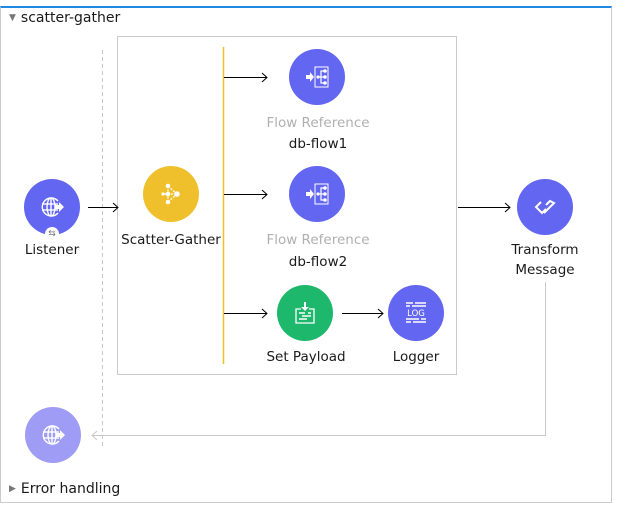  What do you see at coordinates (318, 262) in the screenshot?
I see `flow-reference-2-label: db-flow2` at bounding box center [318, 262].